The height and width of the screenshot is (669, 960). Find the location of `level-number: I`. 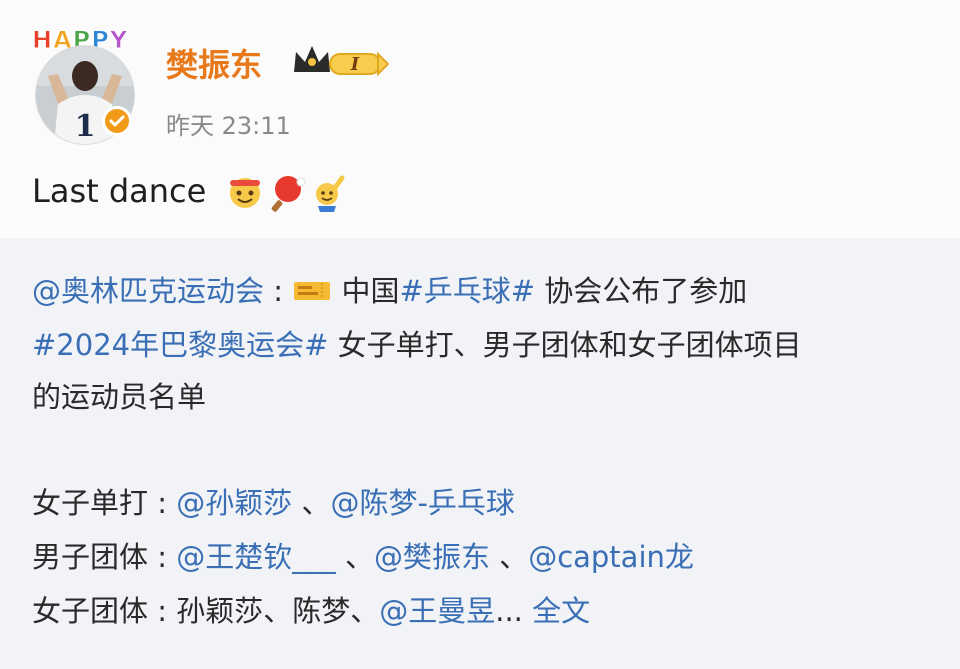

level-number: I is located at coordinates (355, 64).